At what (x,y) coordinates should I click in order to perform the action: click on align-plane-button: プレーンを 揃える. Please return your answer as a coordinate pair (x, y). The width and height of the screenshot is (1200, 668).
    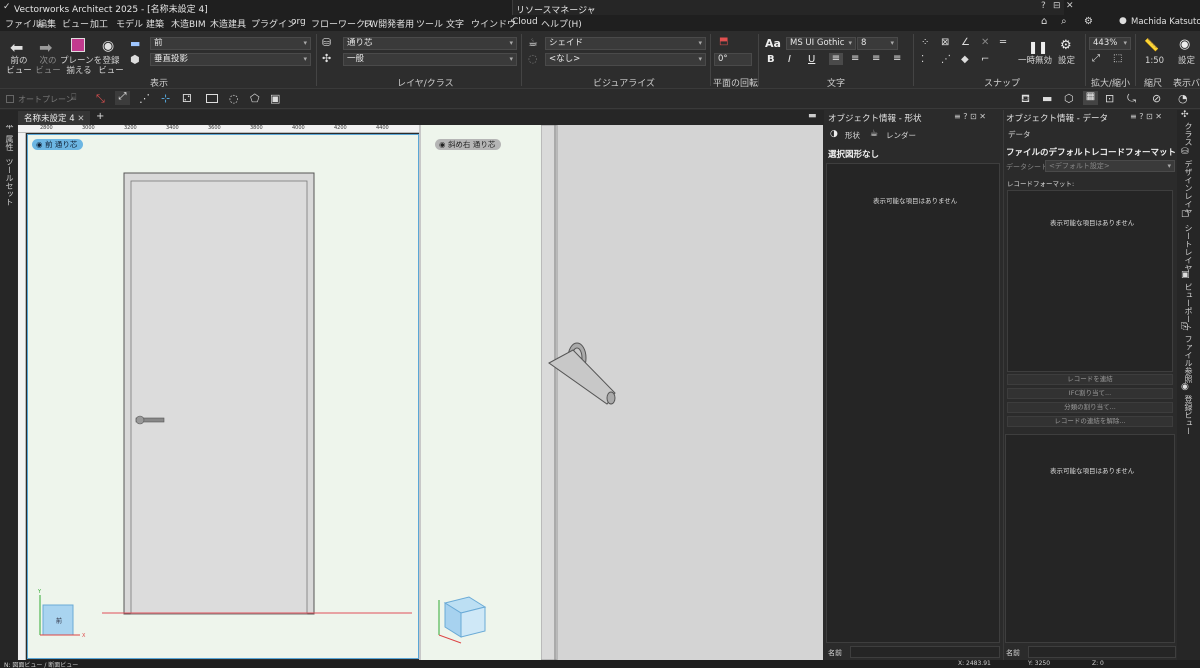
    Looking at the image, I should click on (81, 66).